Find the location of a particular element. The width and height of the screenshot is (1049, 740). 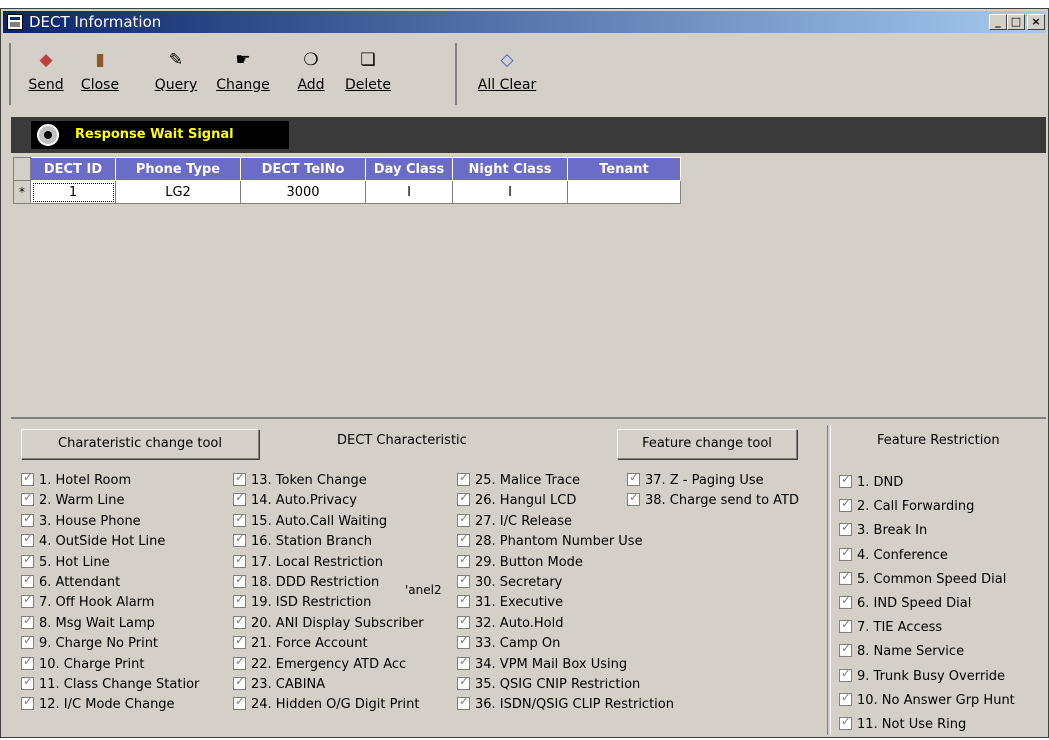

feature-checkbox: 9. Charge No Print is located at coordinates (126, 646).